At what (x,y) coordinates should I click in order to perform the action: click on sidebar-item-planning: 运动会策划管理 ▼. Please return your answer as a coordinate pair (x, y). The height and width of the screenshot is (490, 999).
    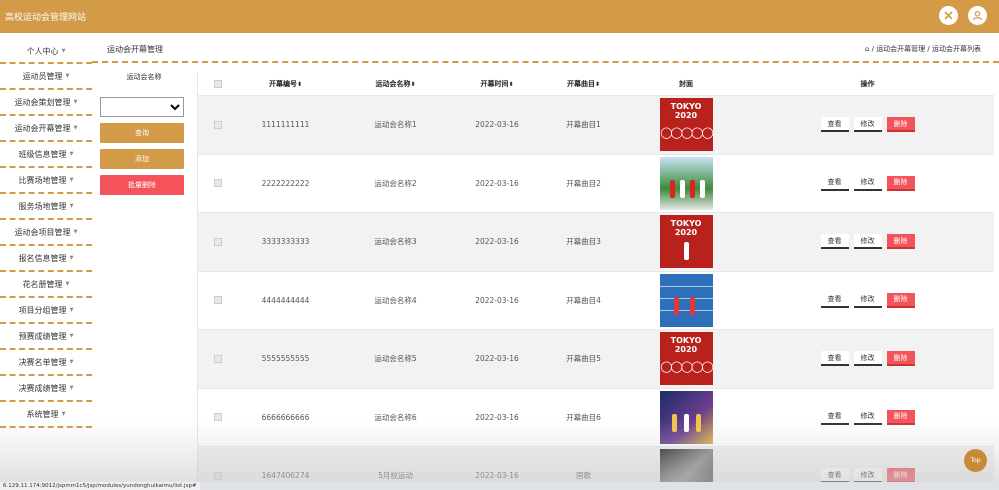
    Looking at the image, I should click on (46, 103).